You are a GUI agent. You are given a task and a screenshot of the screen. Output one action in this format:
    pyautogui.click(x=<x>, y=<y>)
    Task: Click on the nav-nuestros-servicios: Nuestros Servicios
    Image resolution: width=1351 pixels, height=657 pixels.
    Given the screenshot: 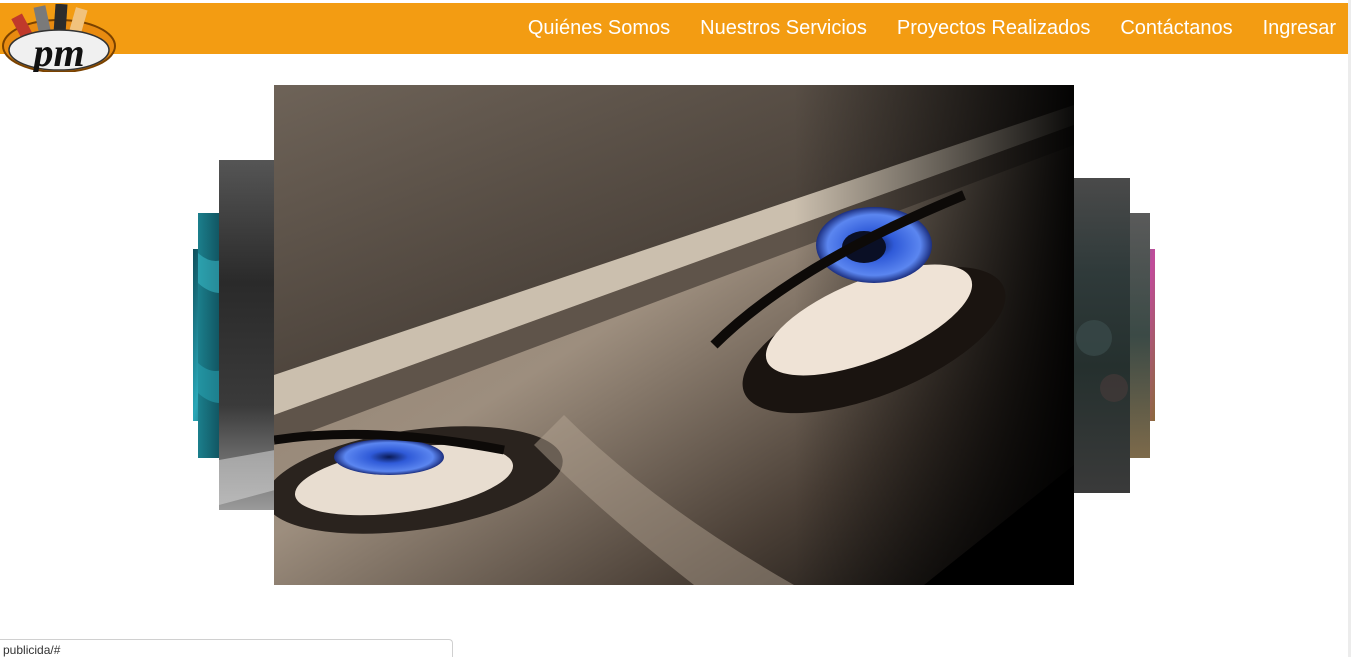 What is the action you would take?
    pyautogui.click(x=783, y=28)
    